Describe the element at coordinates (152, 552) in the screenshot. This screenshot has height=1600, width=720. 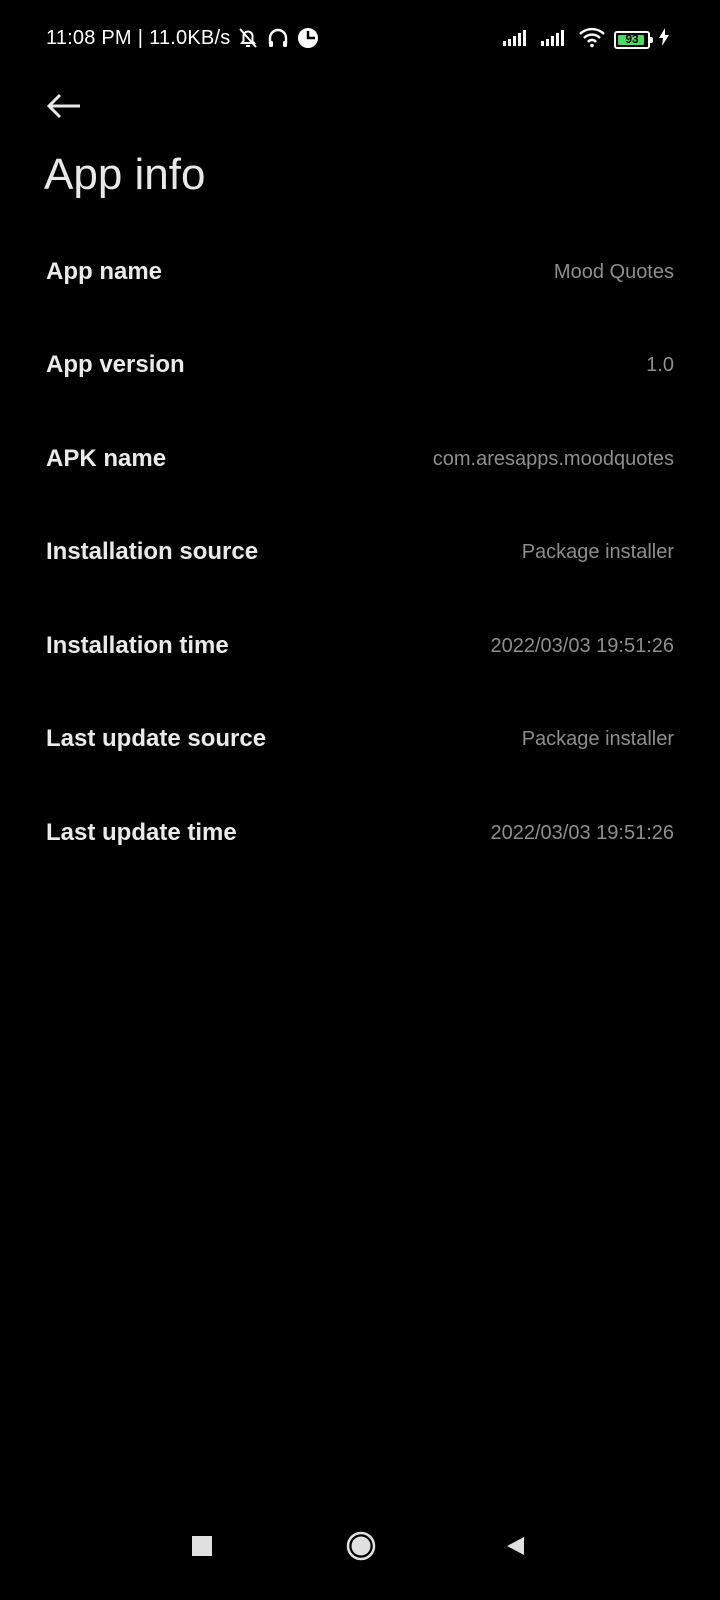
I see `info-label: Installation source` at that location.